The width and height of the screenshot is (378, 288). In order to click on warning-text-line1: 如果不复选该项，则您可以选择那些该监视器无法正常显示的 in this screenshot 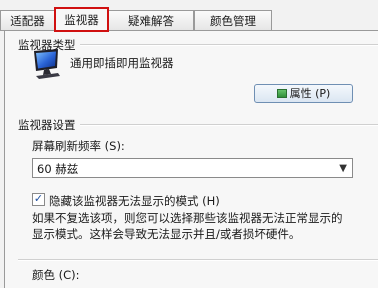, I will do `click(187, 218)`.